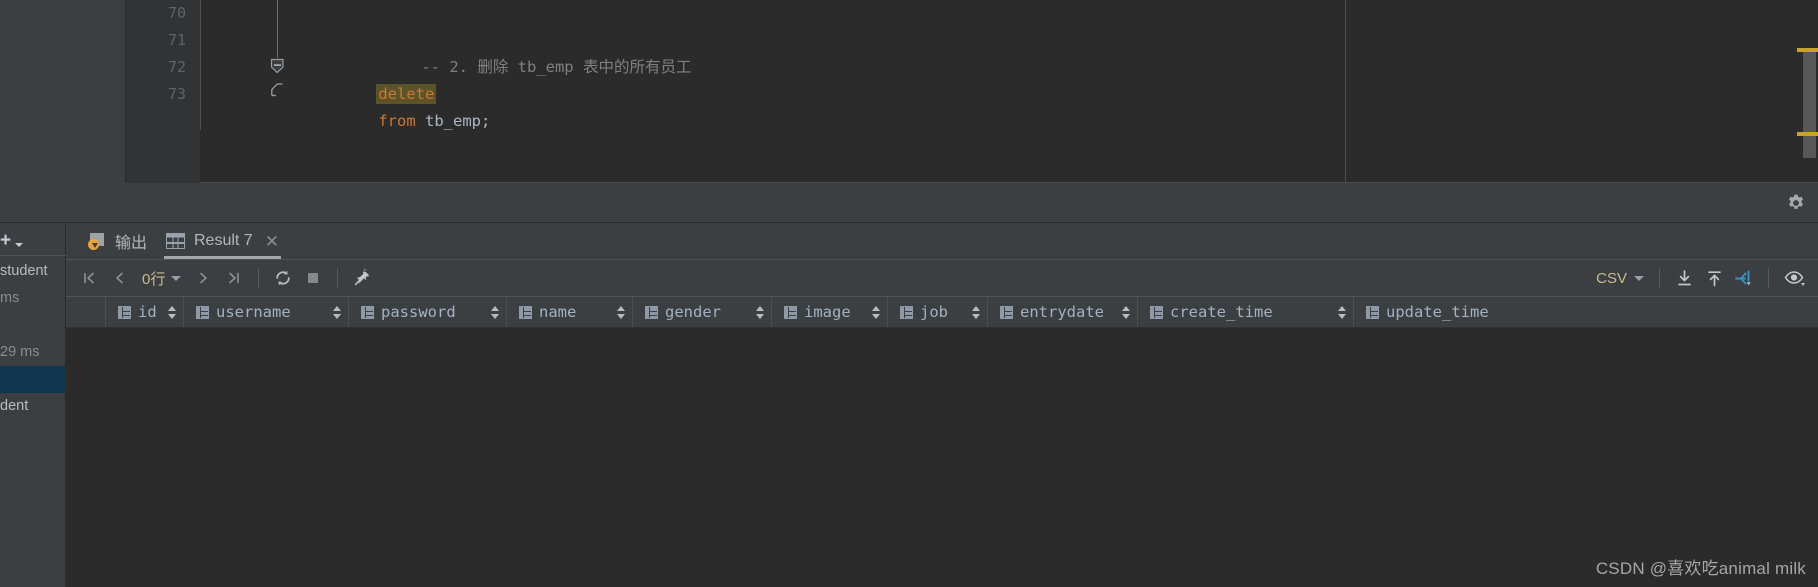 This screenshot has height=587, width=1818. I want to click on column-header-entrydate: entrydate, so click(1063, 312).